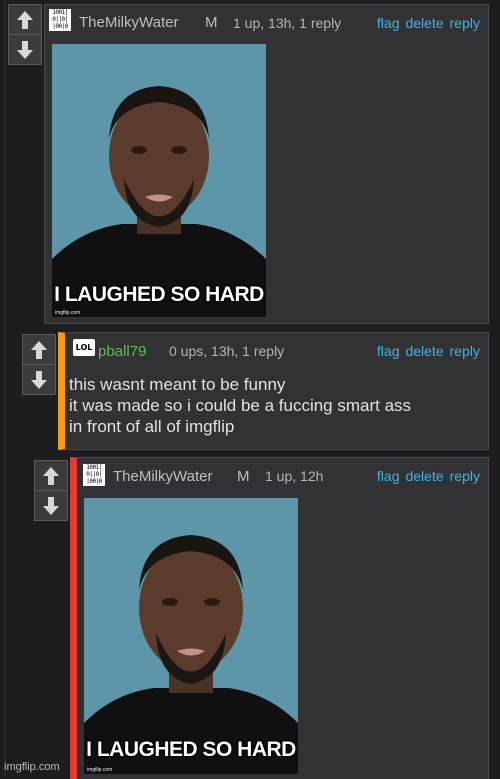 This screenshot has width=500, height=779. I want to click on imgflip-watermark: imgflip.com, so click(32, 767).